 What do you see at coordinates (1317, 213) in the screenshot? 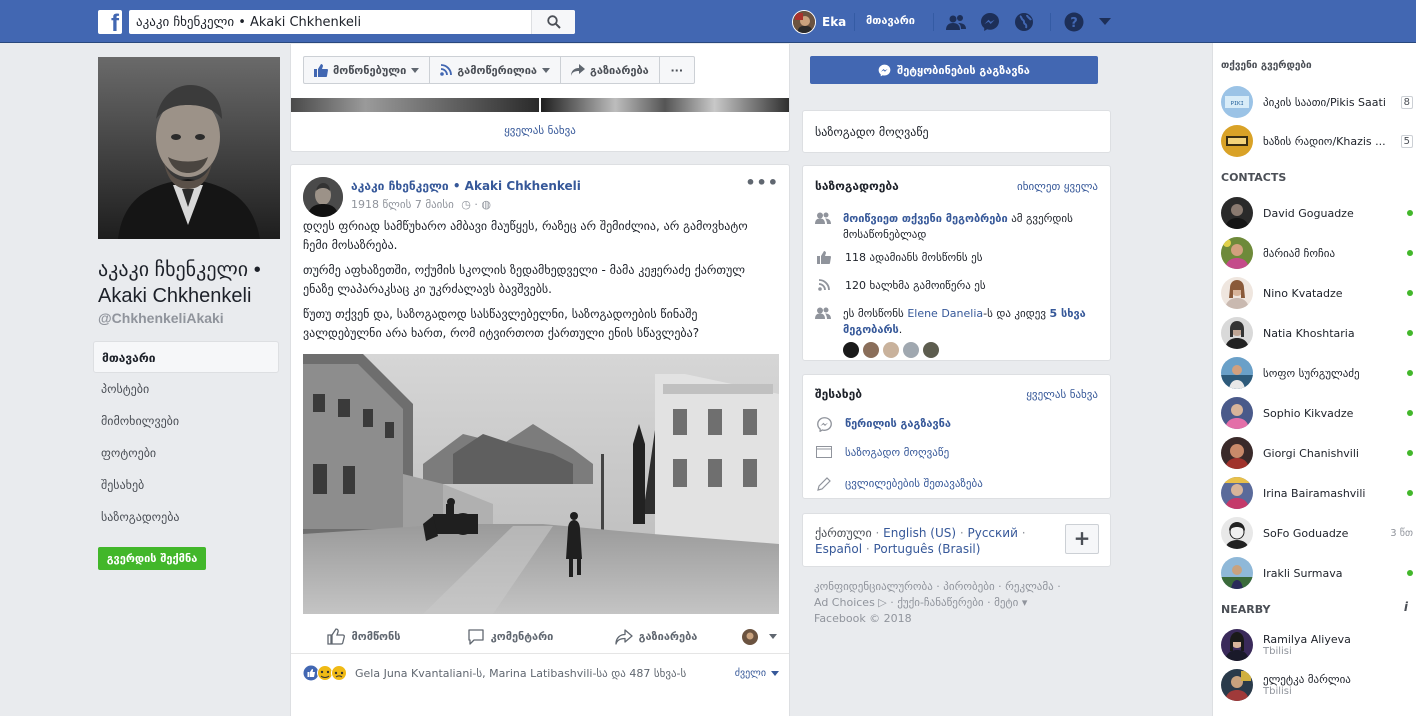
I see `contact-item: David Goguadze` at bounding box center [1317, 213].